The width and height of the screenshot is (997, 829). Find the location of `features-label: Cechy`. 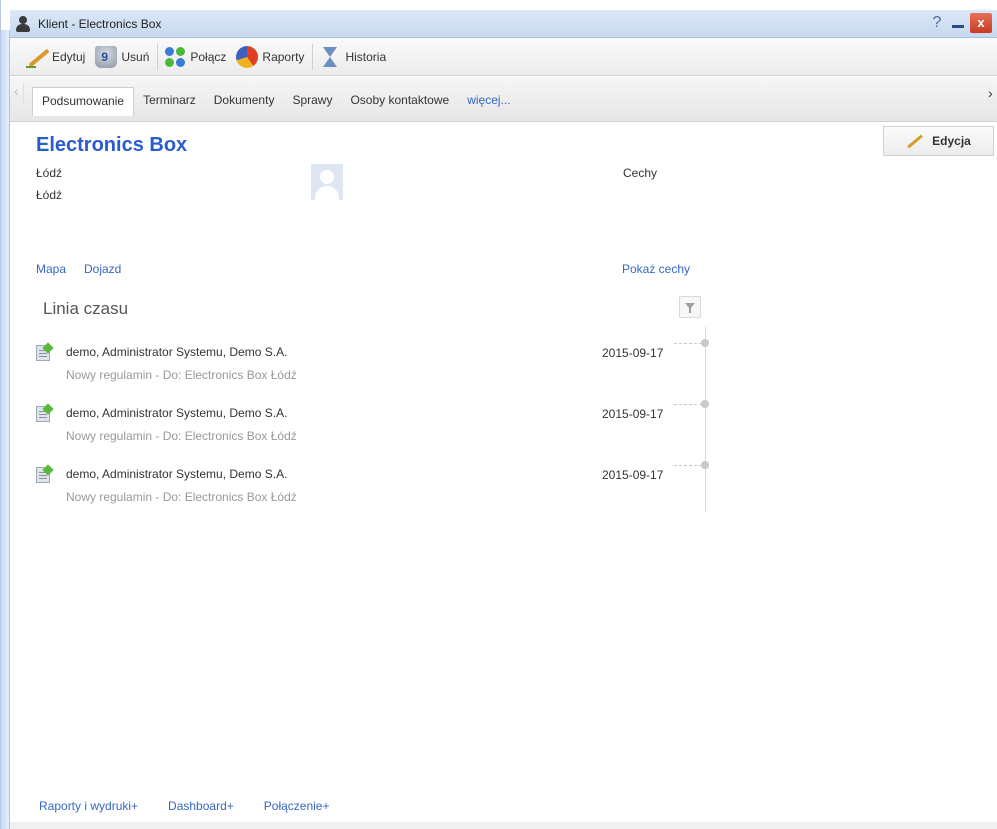

features-label: Cechy is located at coordinates (640, 173).